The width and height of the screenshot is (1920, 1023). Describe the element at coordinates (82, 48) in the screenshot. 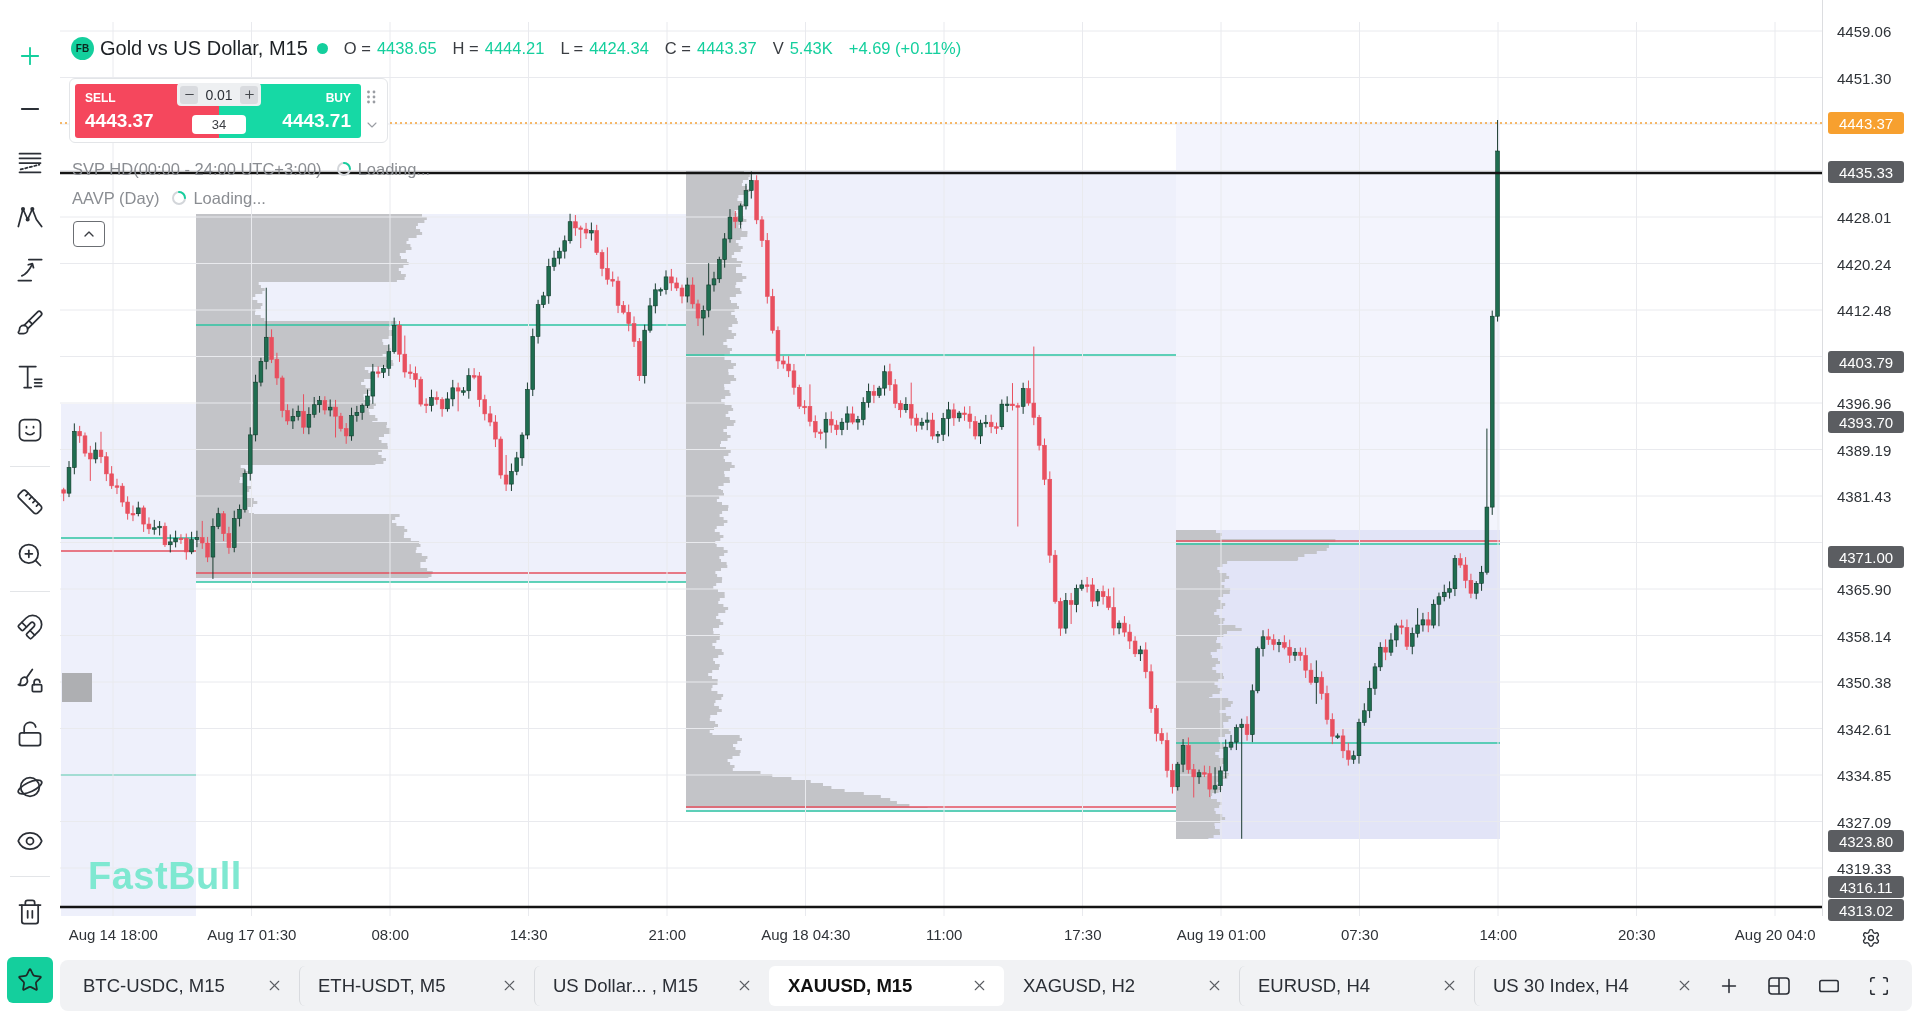

I see `symbol-badge: FB` at that location.